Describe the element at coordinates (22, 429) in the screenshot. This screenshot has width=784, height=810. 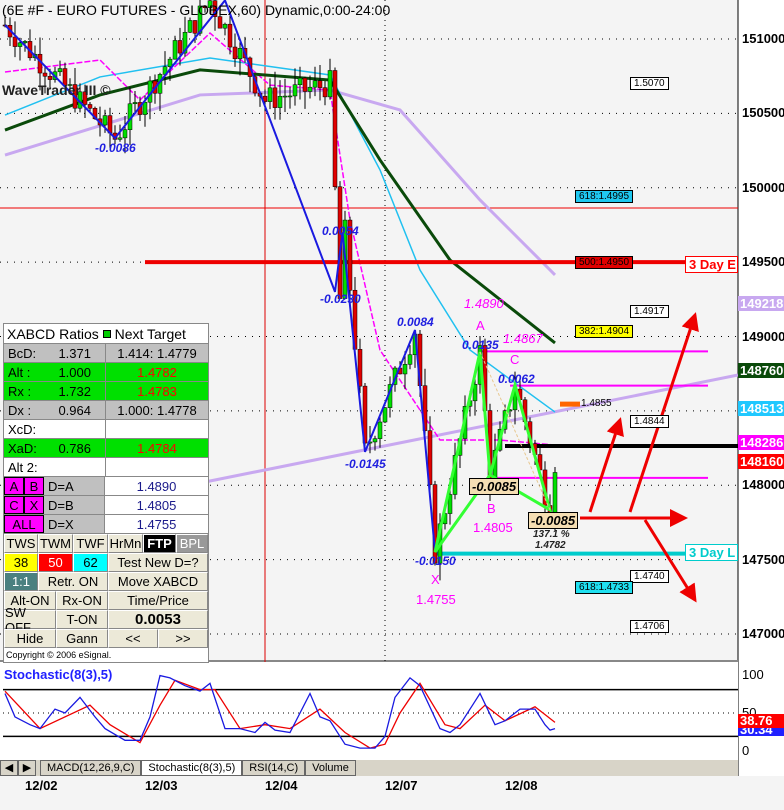
I see `ratio-label: XcD:` at that location.